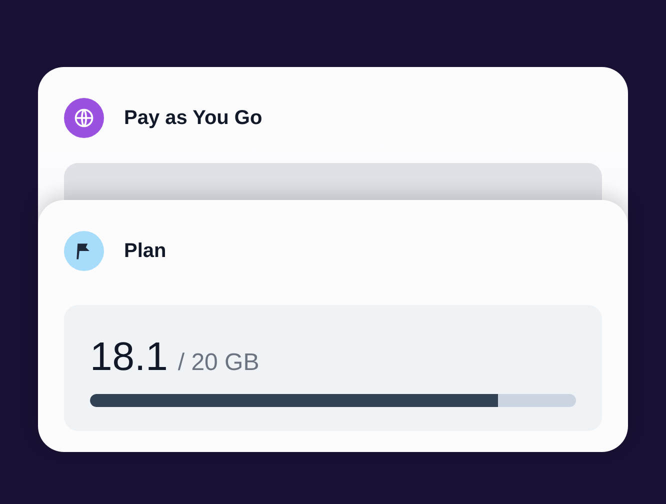 The width and height of the screenshot is (666, 504). Describe the element at coordinates (84, 251) in the screenshot. I see `flag-icon` at that location.